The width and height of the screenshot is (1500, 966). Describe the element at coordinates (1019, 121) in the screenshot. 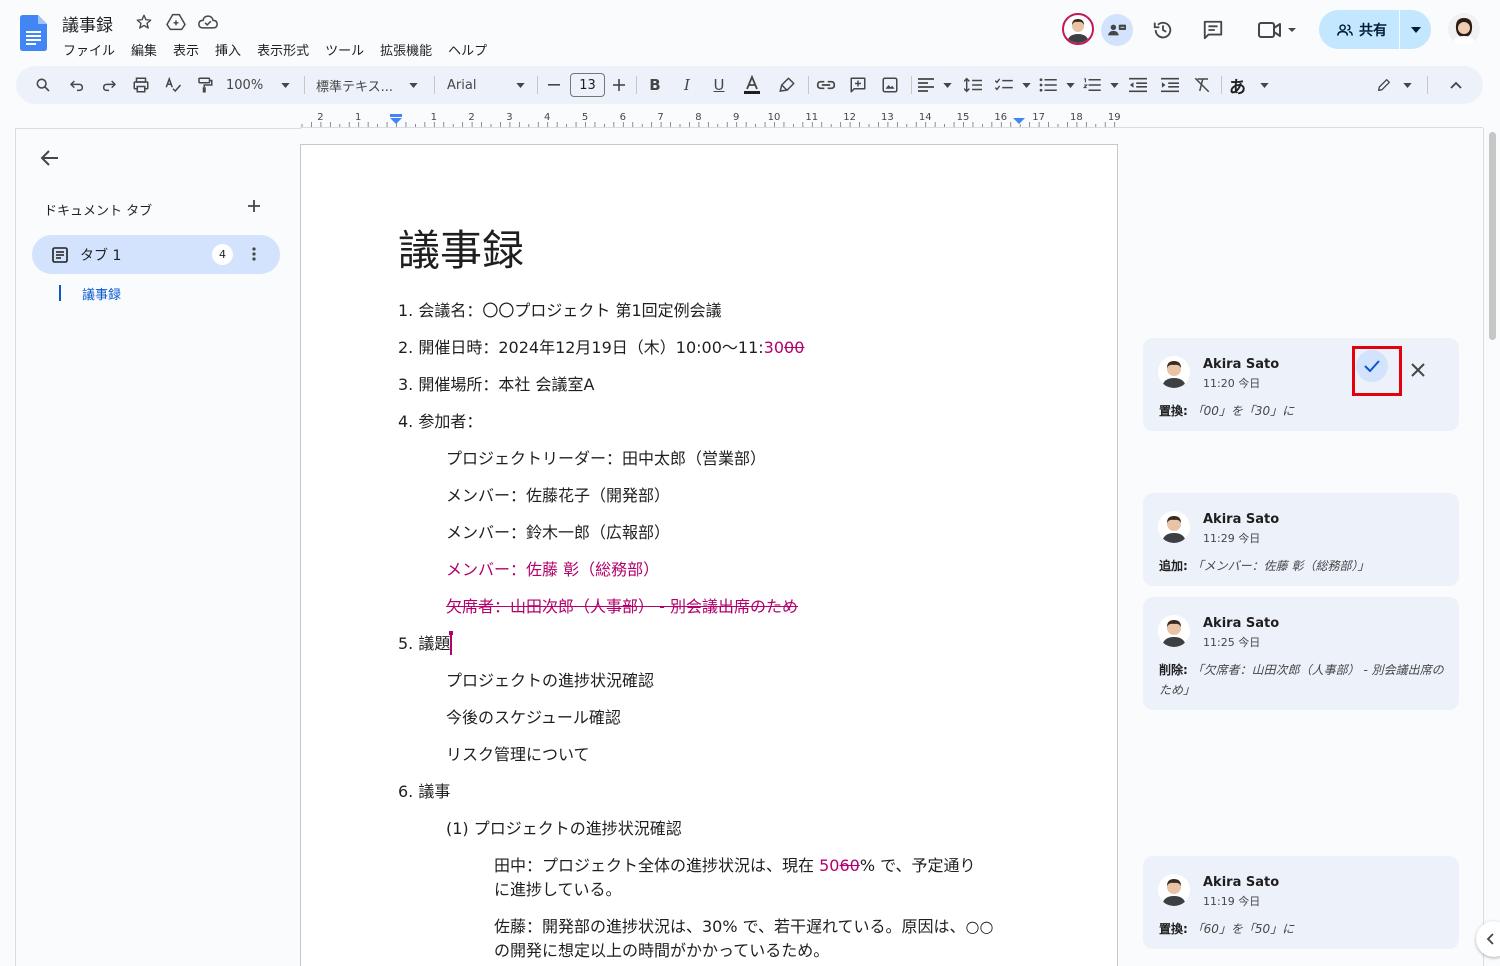

I see `right-indent-marker` at that location.